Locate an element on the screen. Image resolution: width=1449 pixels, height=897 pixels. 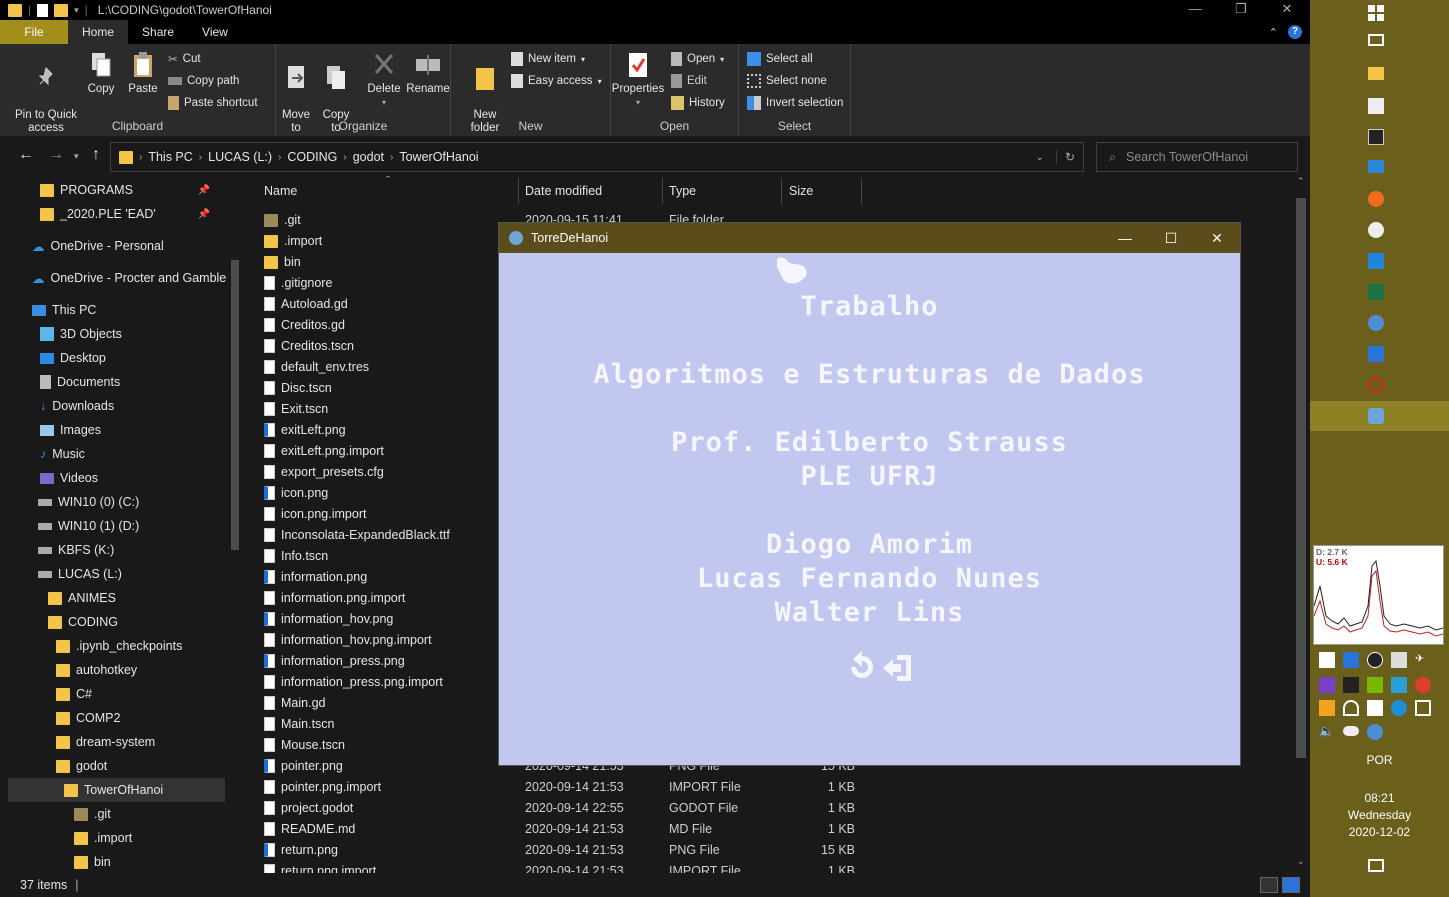
volume-icon: 🔈 is located at coordinates (1327, 732).